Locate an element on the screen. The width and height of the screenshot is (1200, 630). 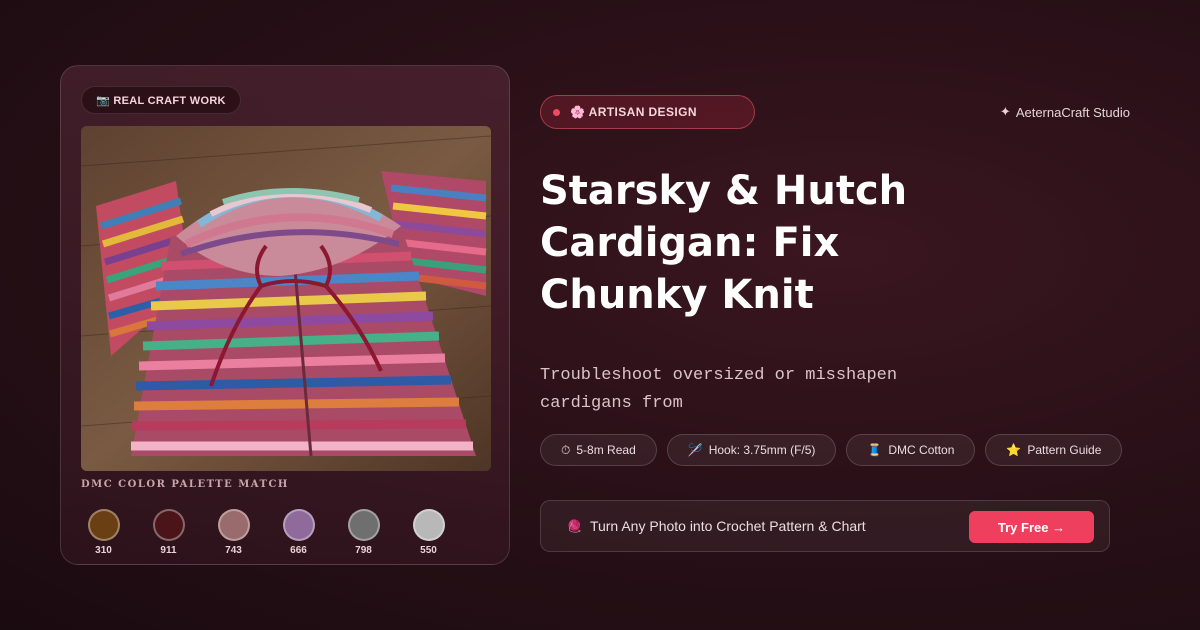
swatch-743: 743 is located at coordinates (233, 532).